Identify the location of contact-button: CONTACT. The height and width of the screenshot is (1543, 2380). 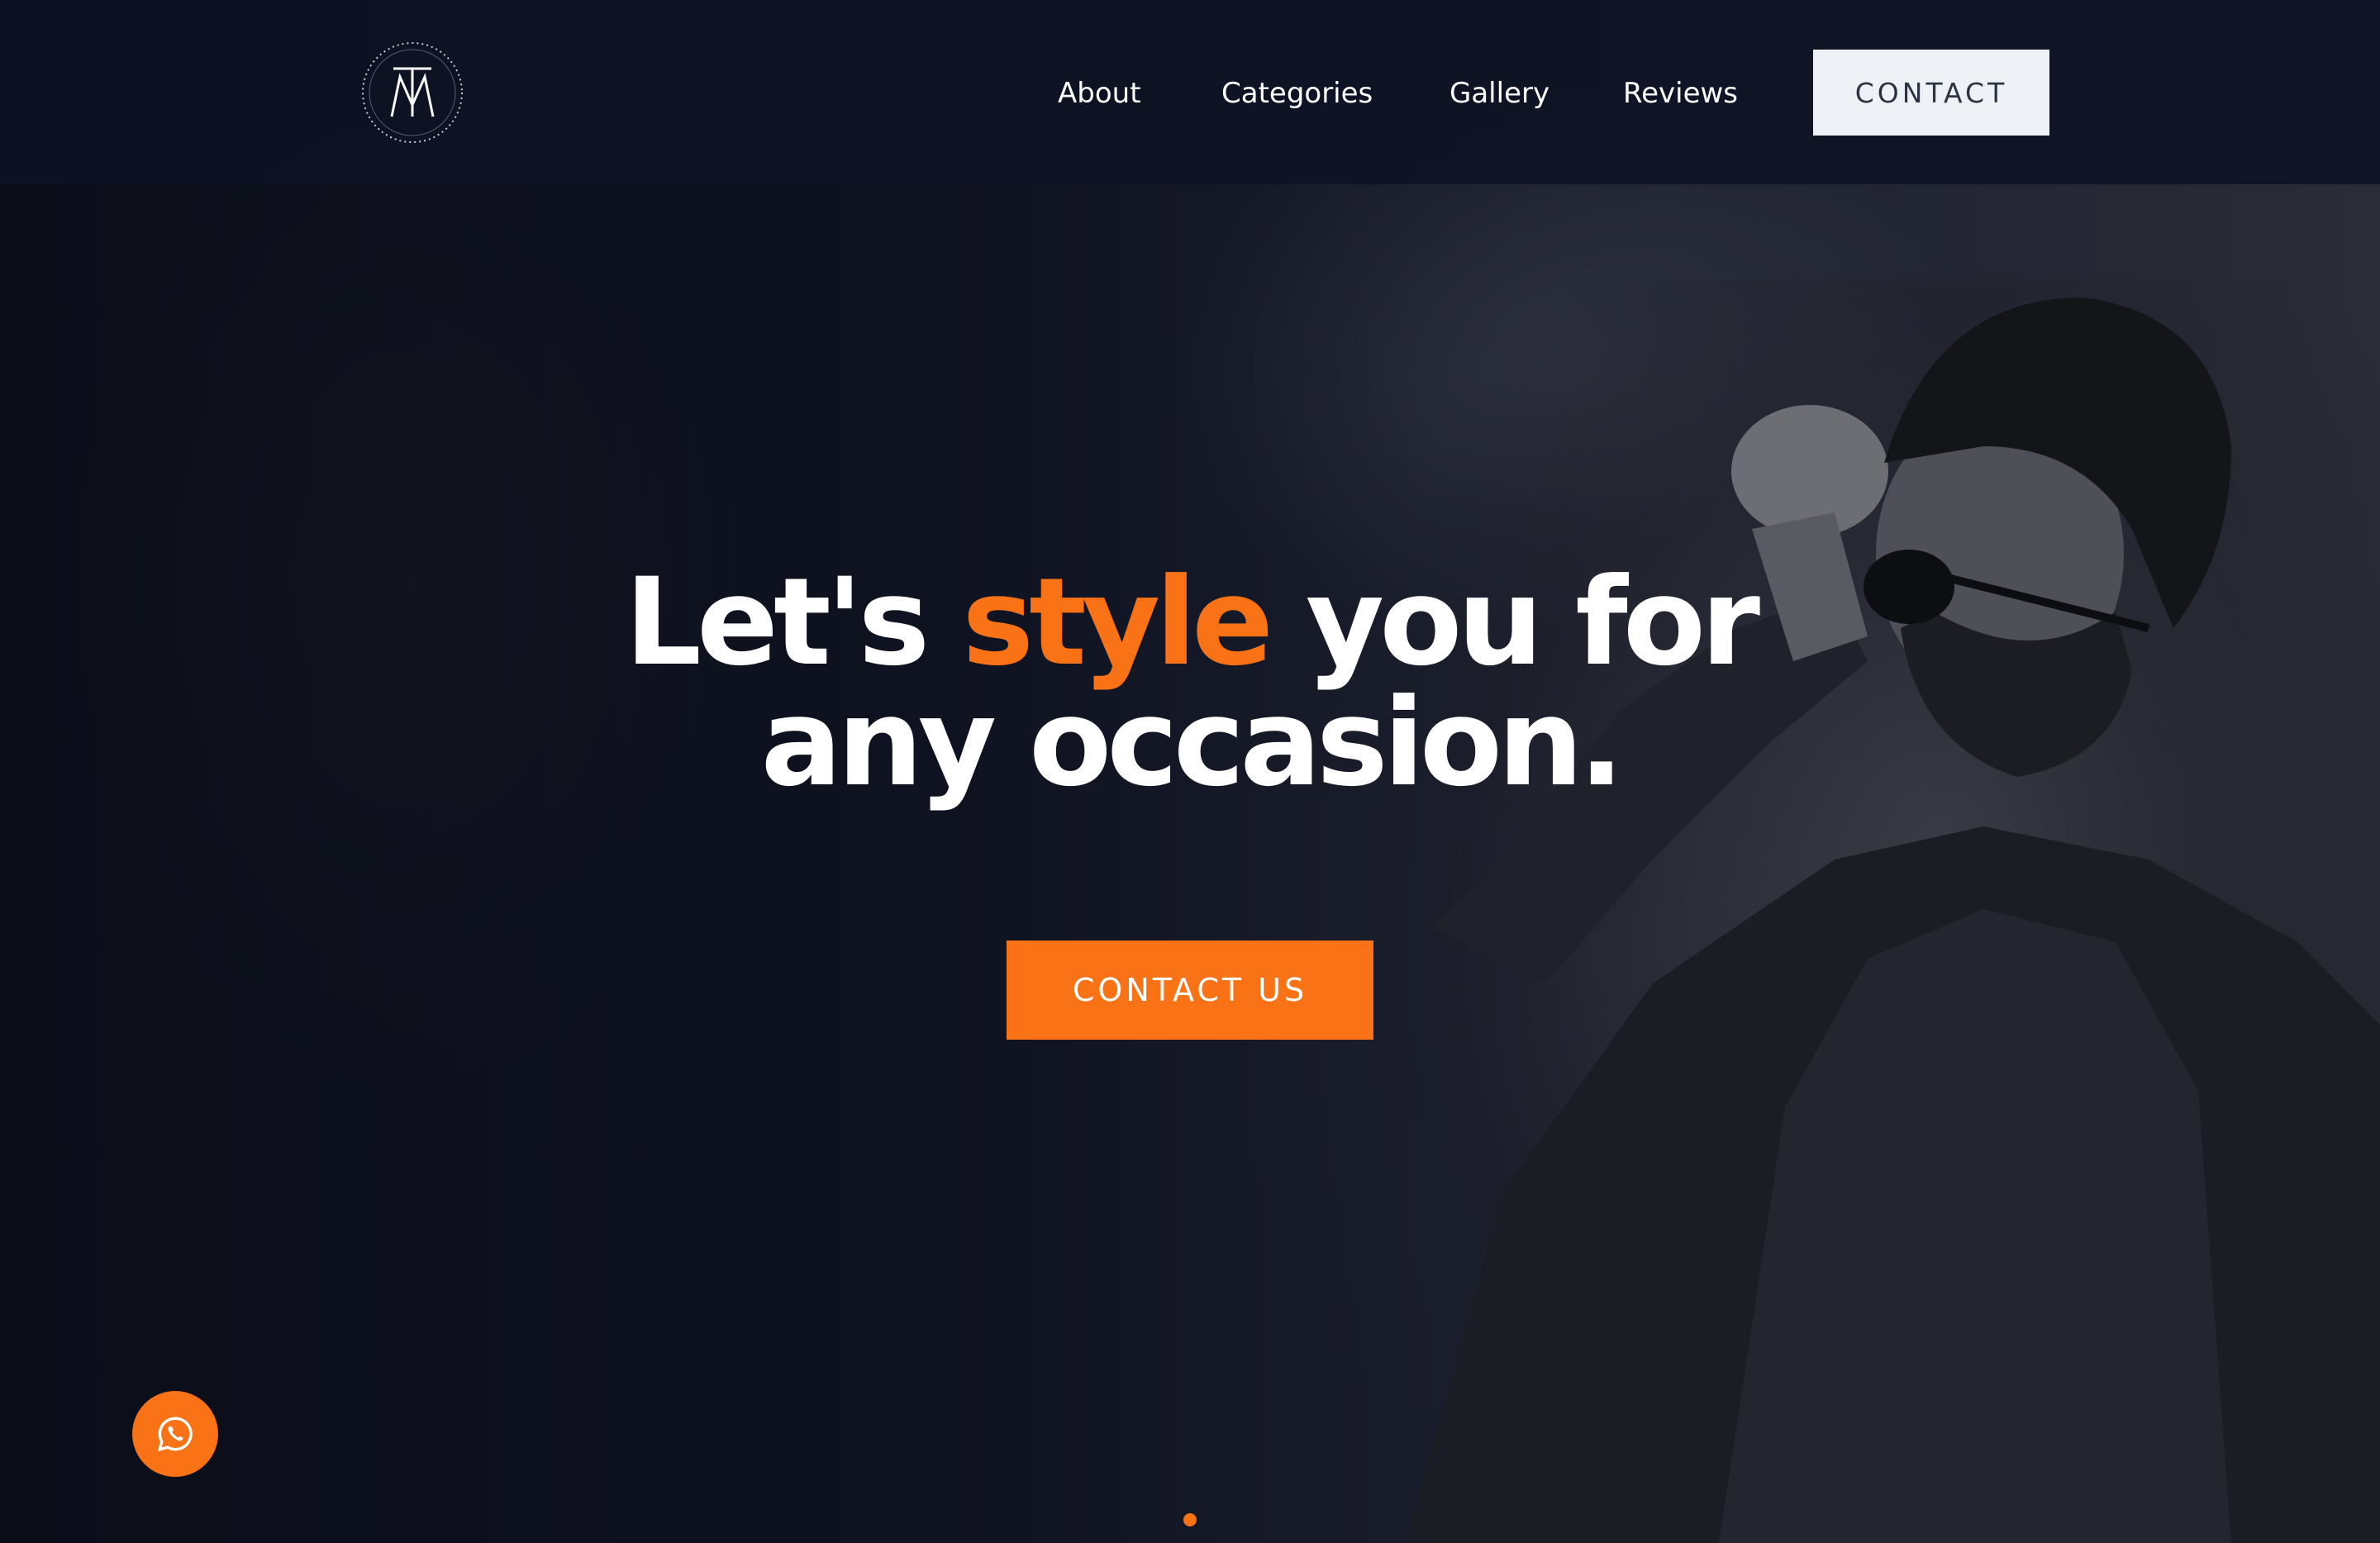
(1931, 93).